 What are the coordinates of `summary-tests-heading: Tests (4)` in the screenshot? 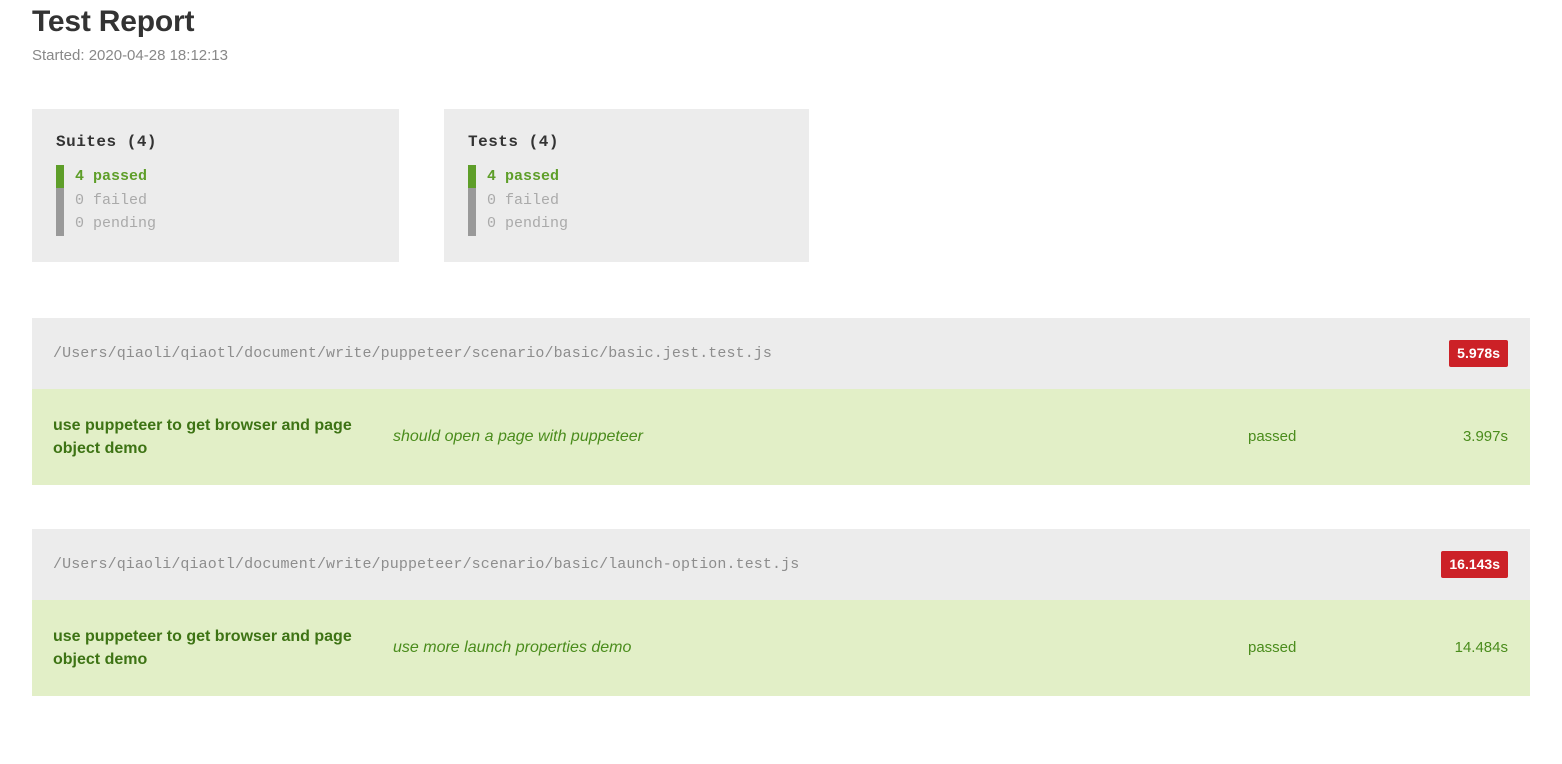 It's located at (513, 142).